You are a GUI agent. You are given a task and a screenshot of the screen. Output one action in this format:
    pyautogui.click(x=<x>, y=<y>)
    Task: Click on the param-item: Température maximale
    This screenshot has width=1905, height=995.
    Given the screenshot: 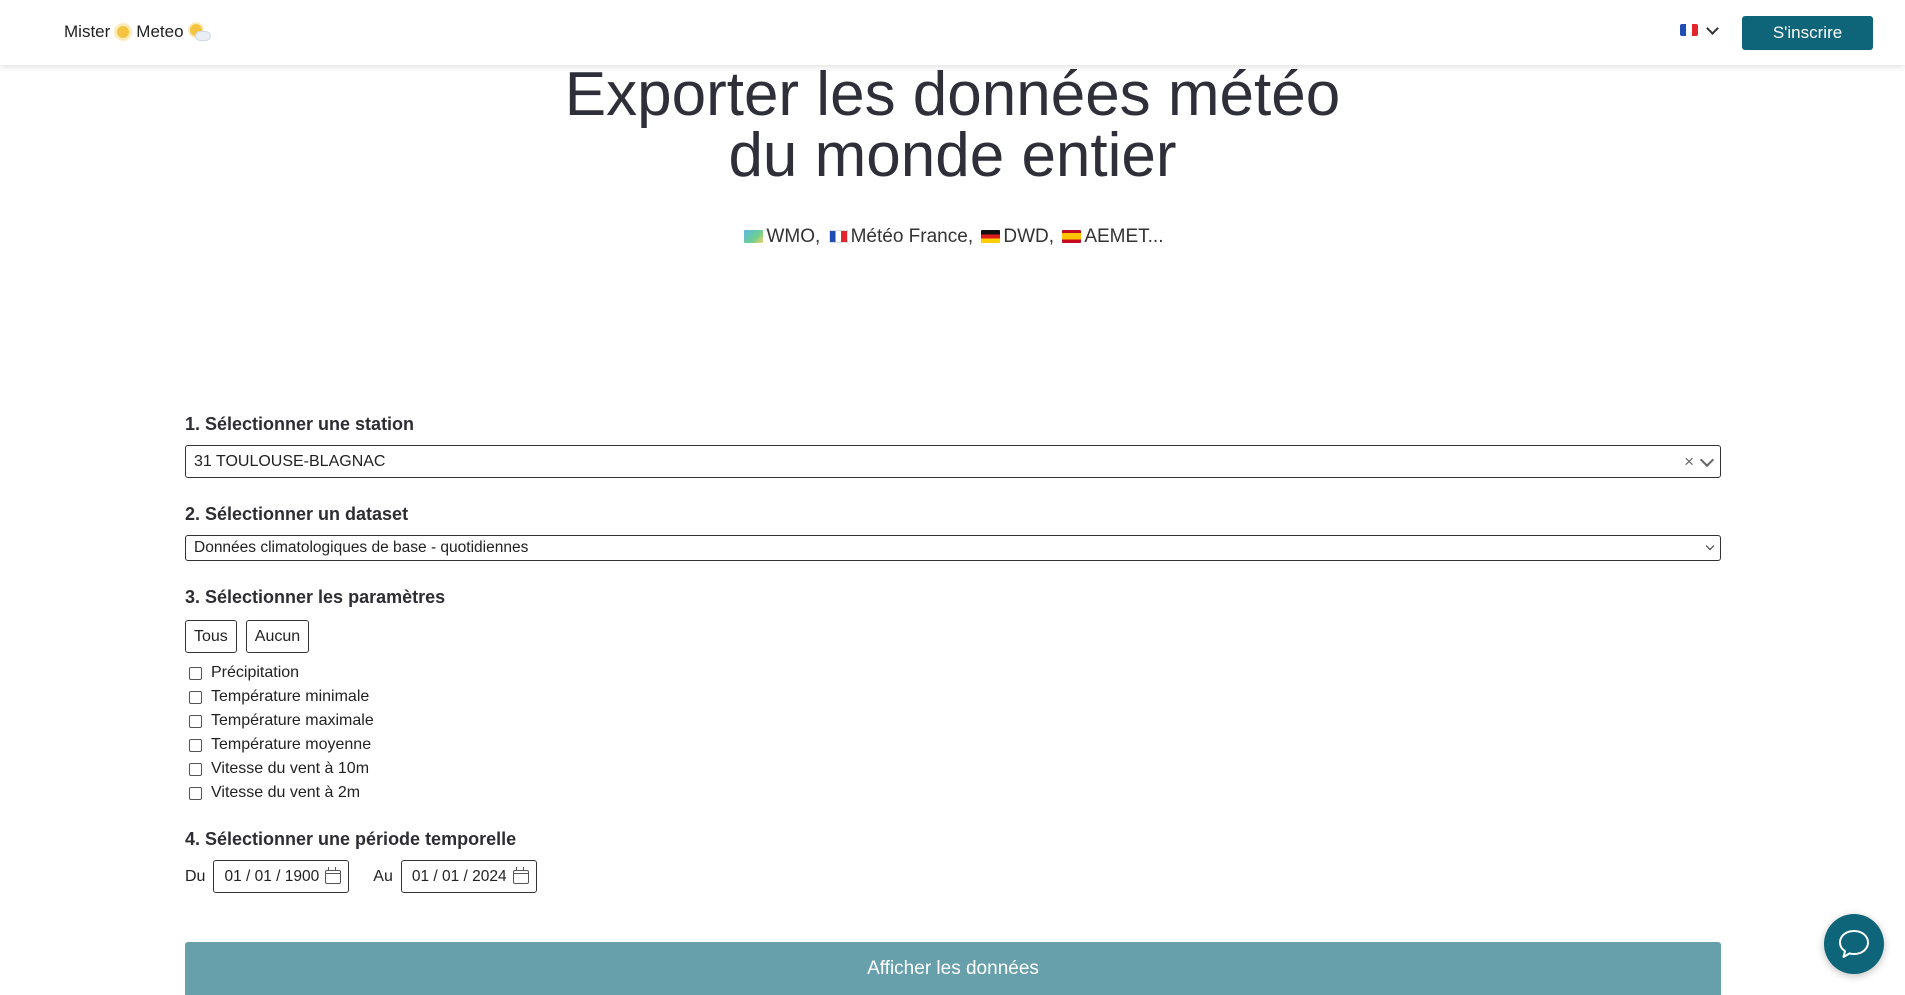 What is the action you would take?
    pyautogui.click(x=953, y=721)
    